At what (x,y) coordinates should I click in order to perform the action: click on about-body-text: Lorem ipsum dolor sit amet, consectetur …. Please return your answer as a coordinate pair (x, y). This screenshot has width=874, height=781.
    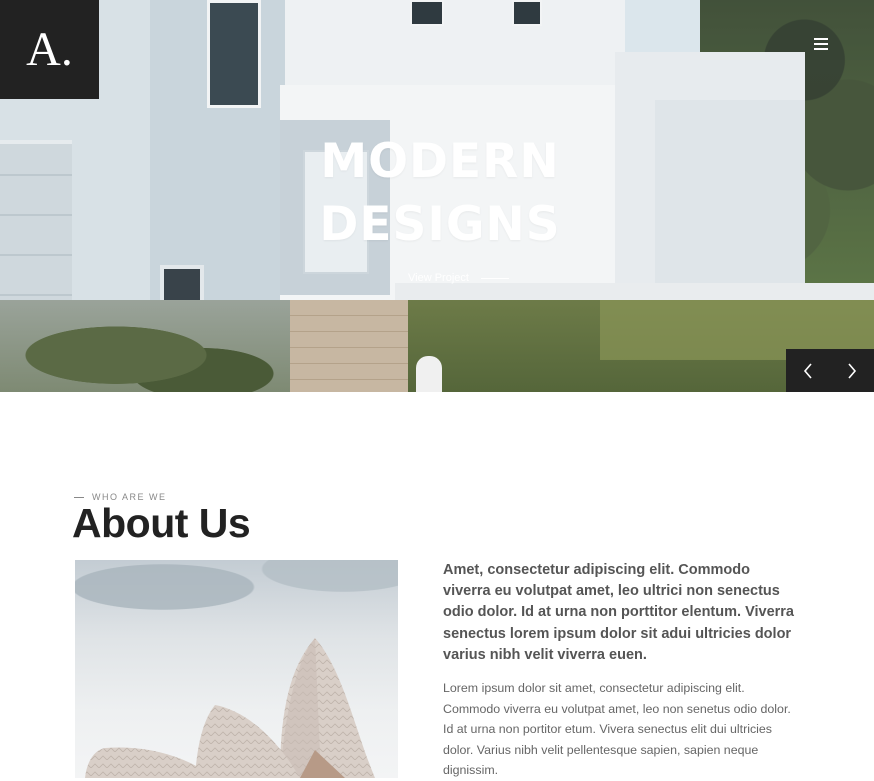
    Looking at the image, I should click on (617, 729).